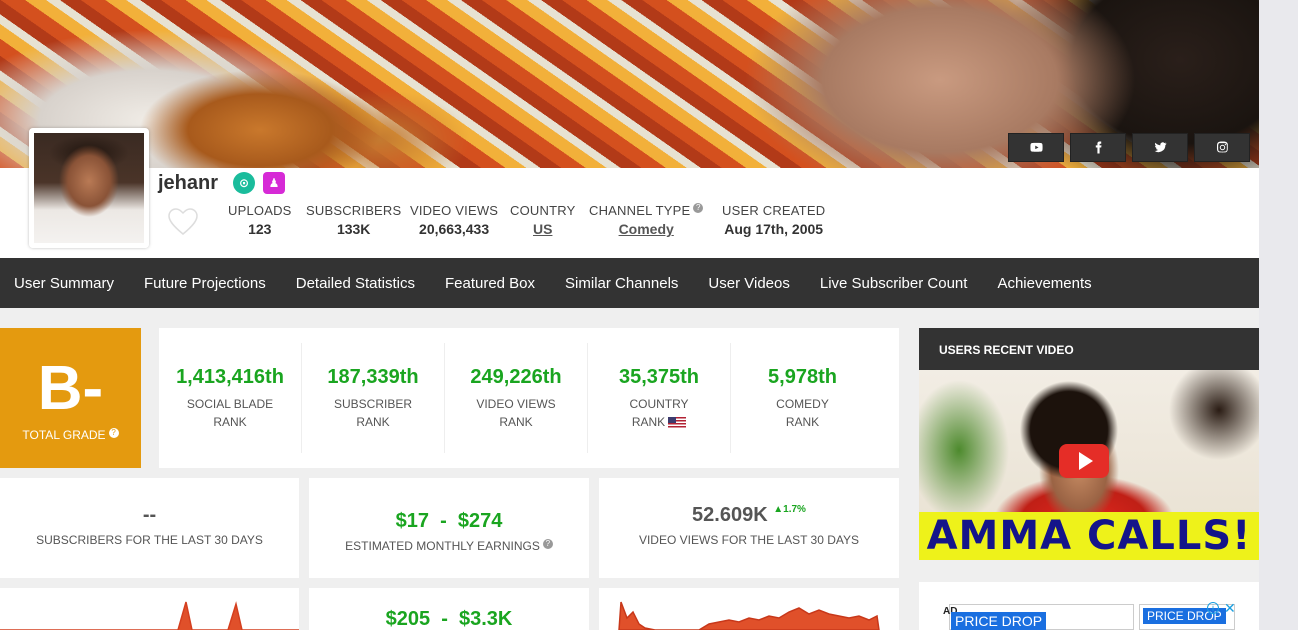  Describe the element at coordinates (542, 220) in the screenshot. I see `stat-country: COUNTRY US` at that location.